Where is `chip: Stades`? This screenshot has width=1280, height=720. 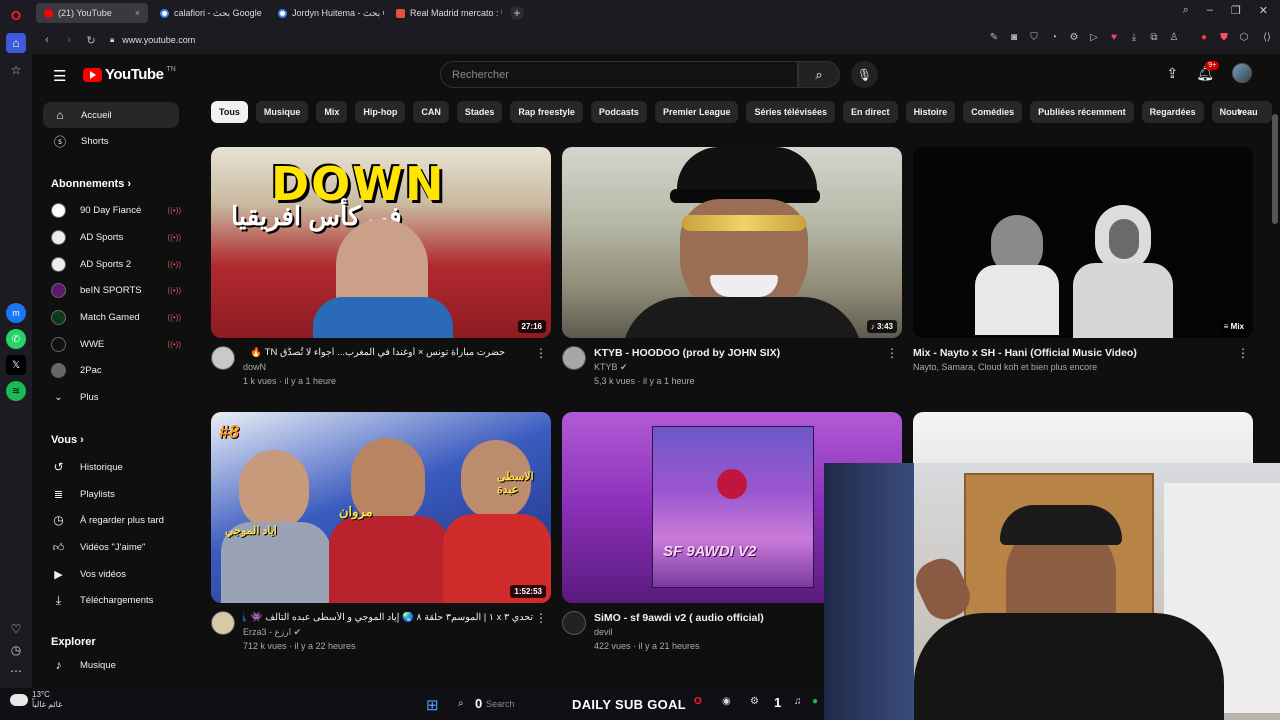 chip: Stades is located at coordinates (479, 112).